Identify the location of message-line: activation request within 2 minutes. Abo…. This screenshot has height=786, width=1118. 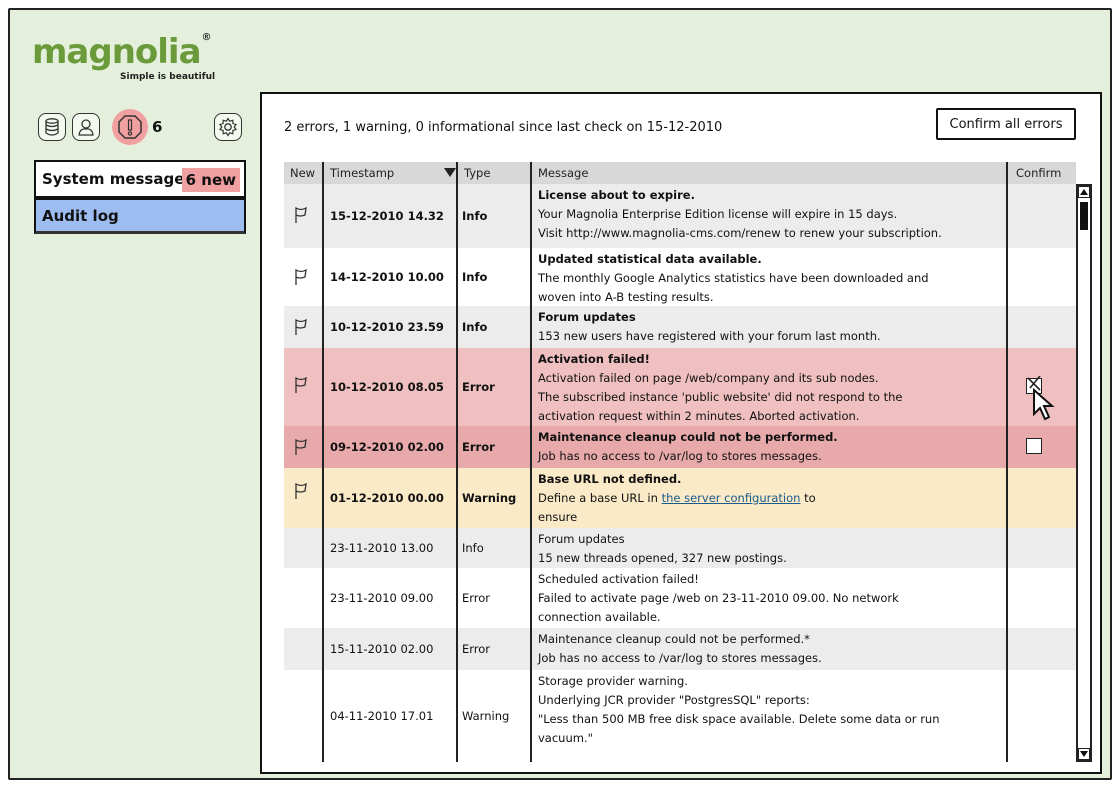
(699, 416).